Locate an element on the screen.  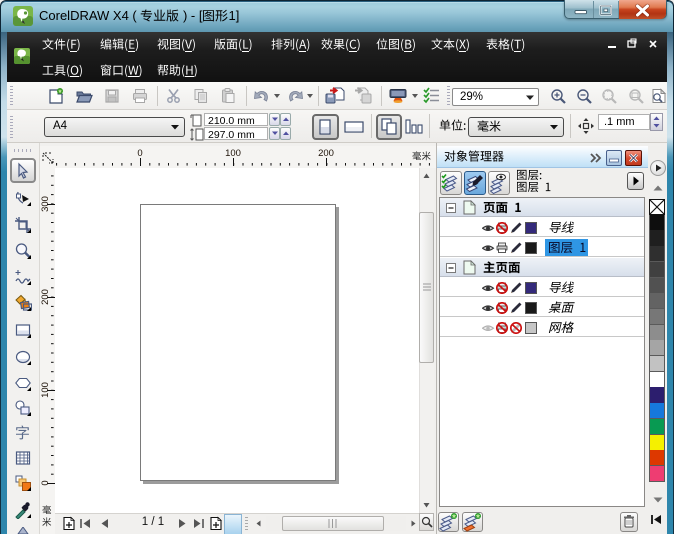
svg-text: 0 is located at coordinates (45, 482).